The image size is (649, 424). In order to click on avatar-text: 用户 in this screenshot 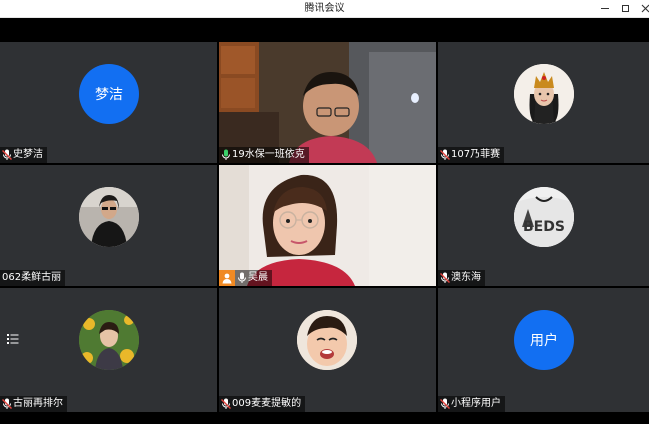, I will do `click(544, 341)`.